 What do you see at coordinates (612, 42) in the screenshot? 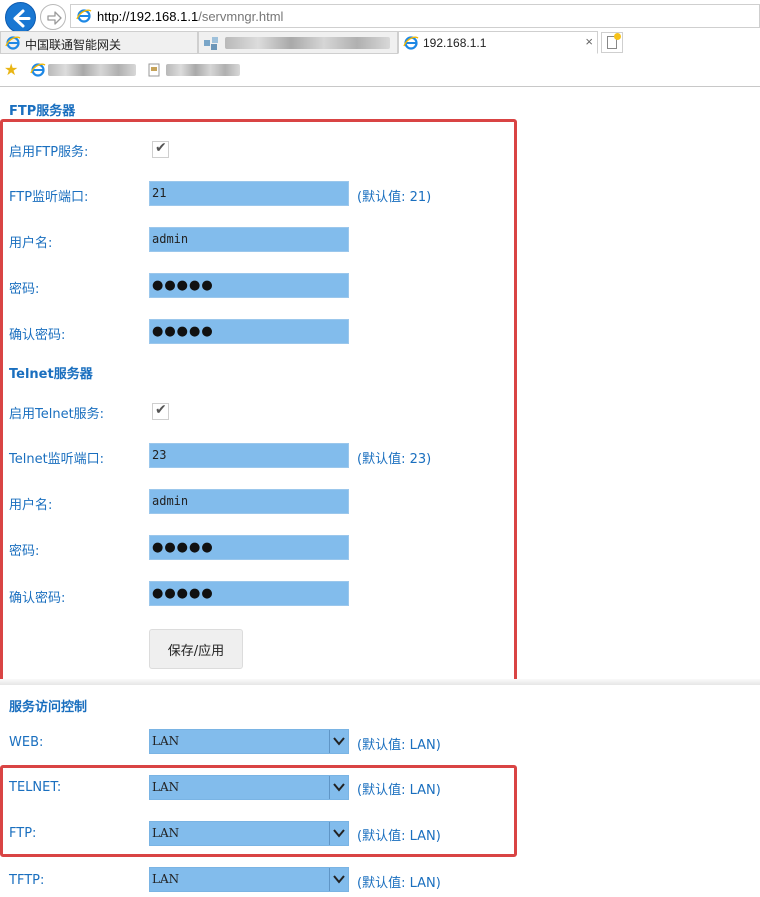
I see `new-tab-button` at bounding box center [612, 42].